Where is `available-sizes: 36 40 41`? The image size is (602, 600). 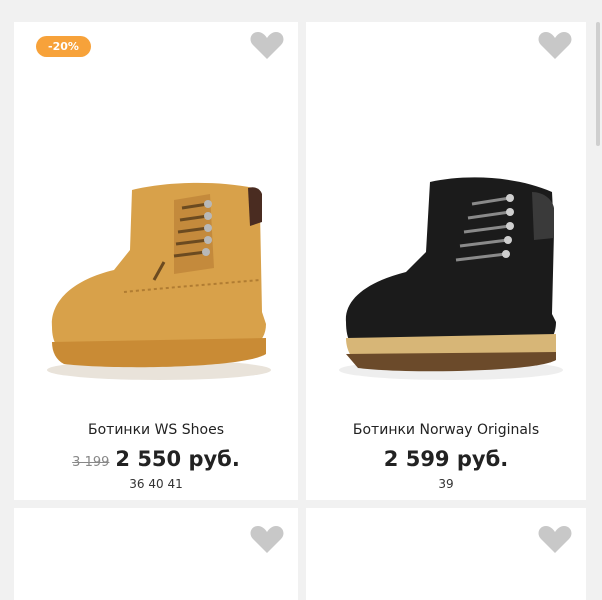 available-sizes: 36 40 41 is located at coordinates (156, 484).